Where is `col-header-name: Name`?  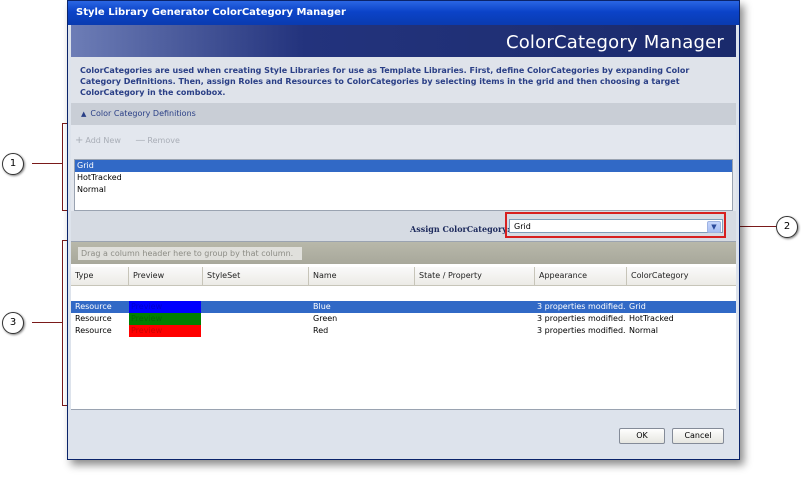 col-header-name: Name is located at coordinates (362, 276).